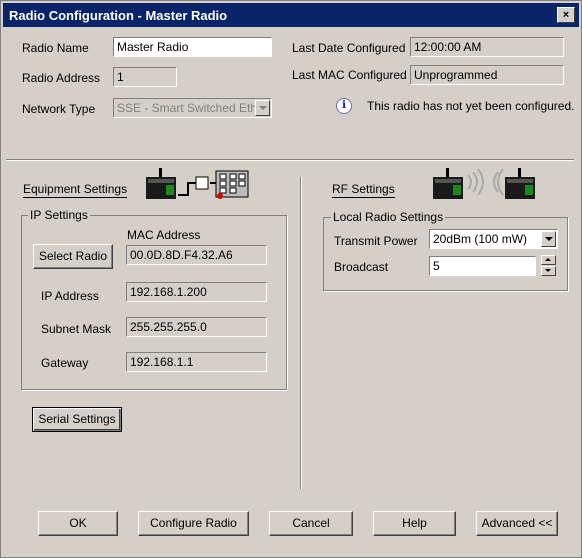 This screenshot has width=582, height=558. Describe the element at coordinates (480, 239) in the screenshot. I see `transmit-power-value: 20dBm (100 mW)` at that location.